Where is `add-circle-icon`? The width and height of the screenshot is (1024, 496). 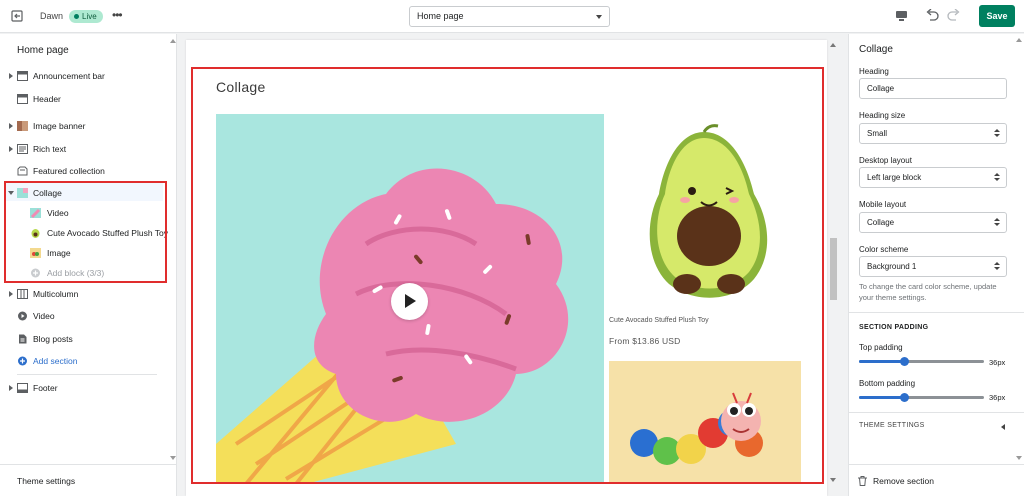 add-circle-icon is located at coordinates (22, 361).